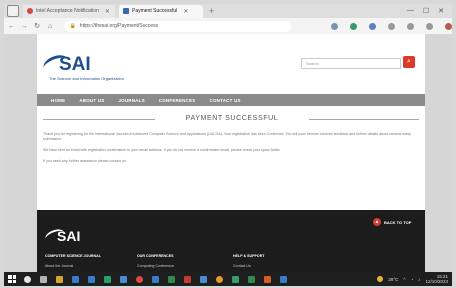 Image resolution: width=456 pixels, height=288 pixels. I want to click on mail-icon, so click(91, 279).